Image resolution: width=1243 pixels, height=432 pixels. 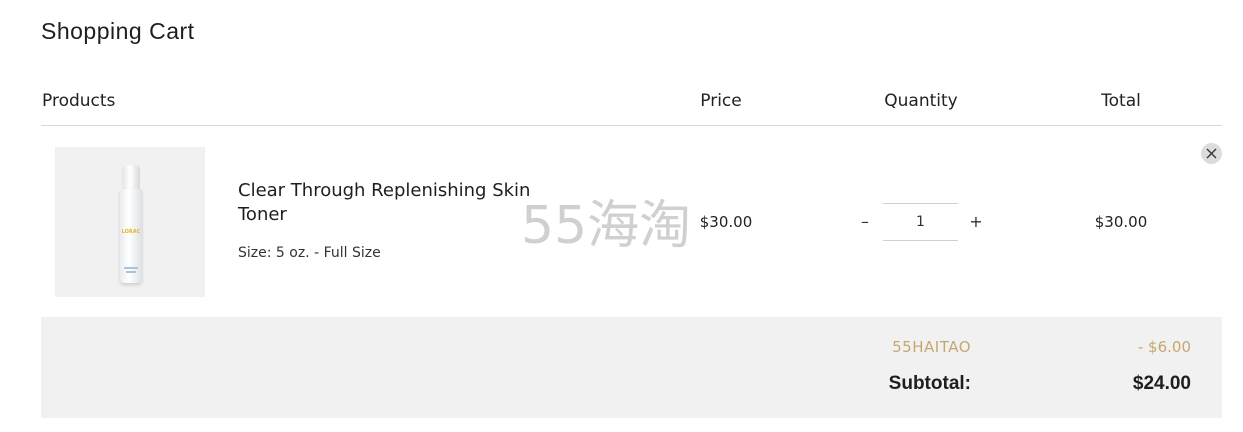 I want to click on line-total: $30.00, so click(x=1121, y=222).